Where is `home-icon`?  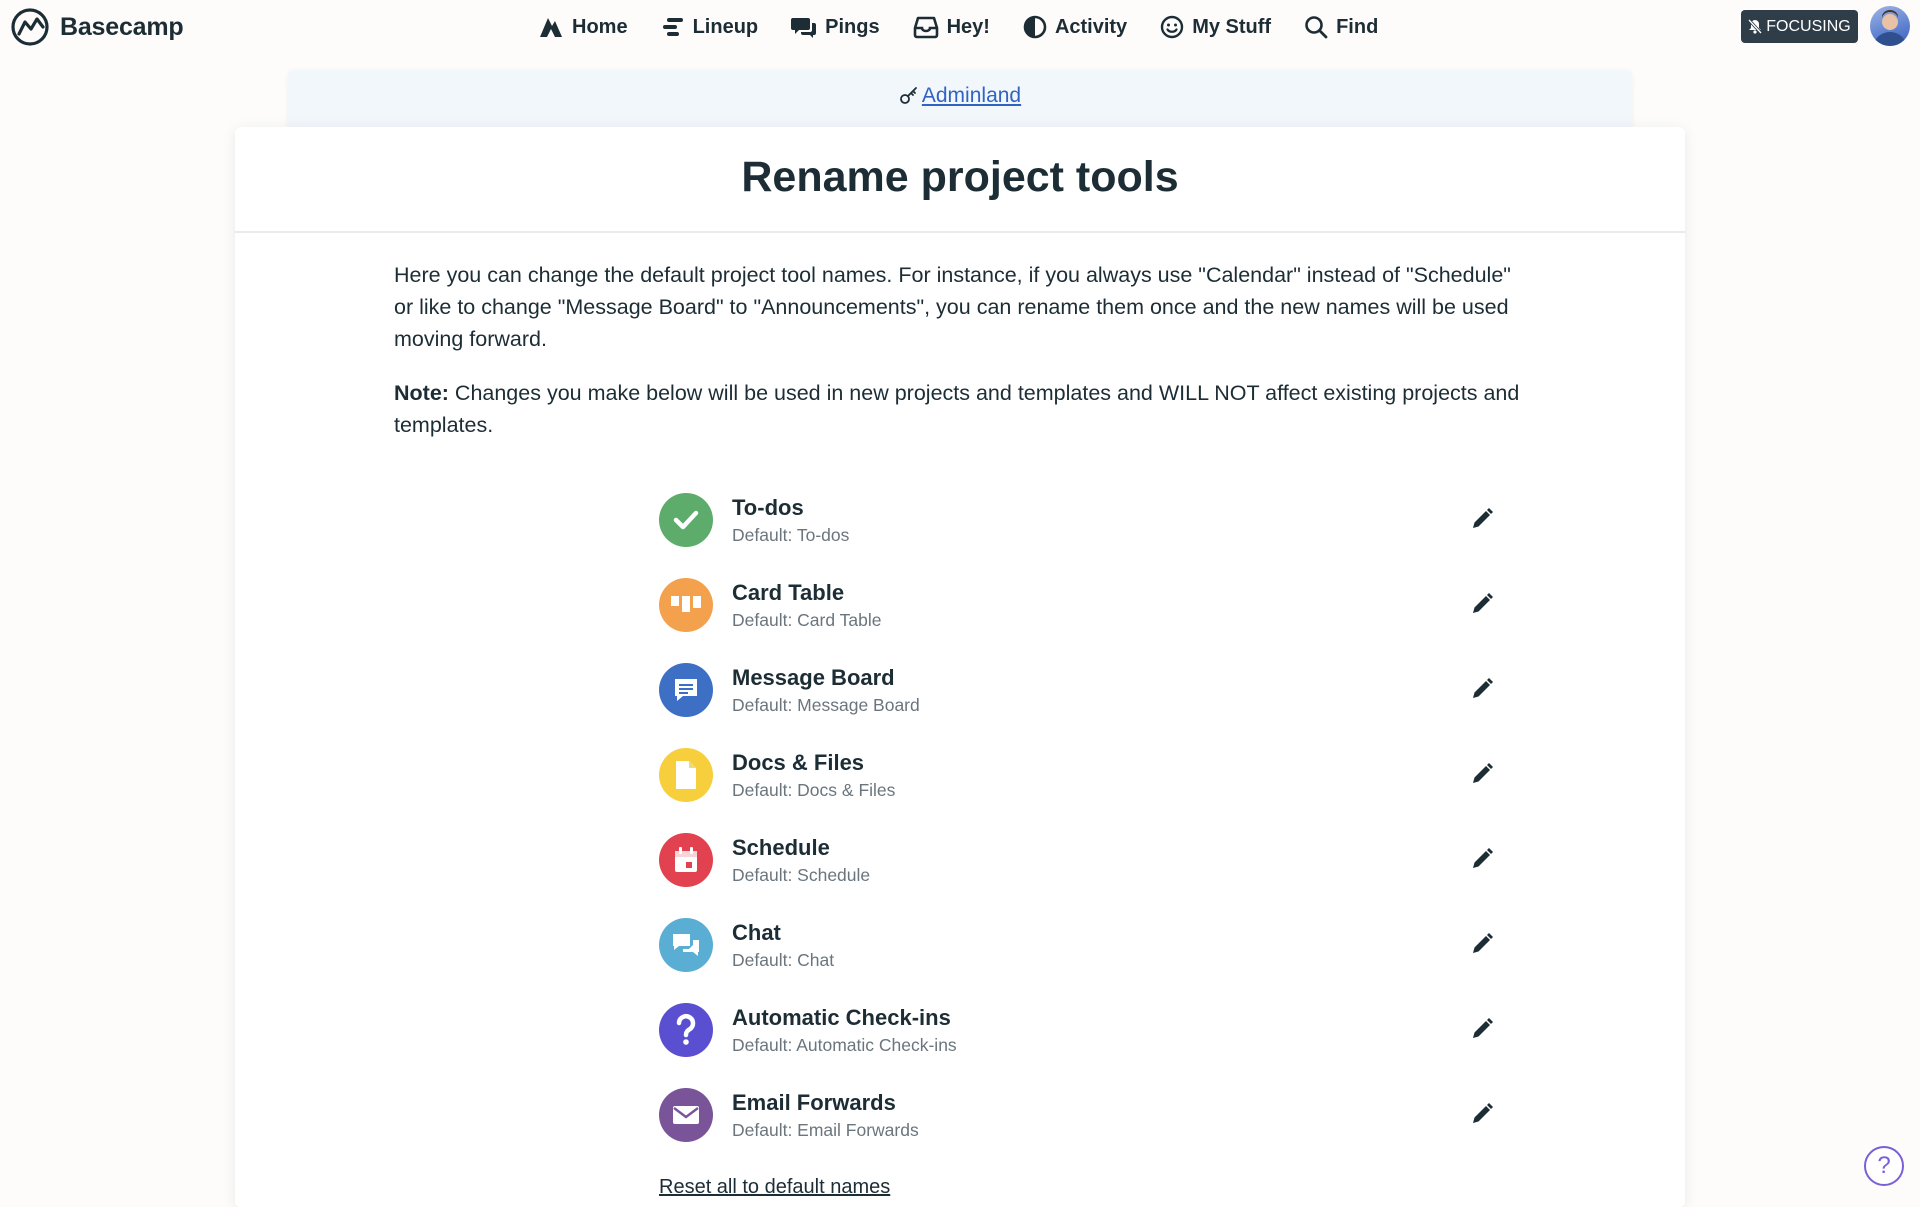
home-icon is located at coordinates (551, 27).